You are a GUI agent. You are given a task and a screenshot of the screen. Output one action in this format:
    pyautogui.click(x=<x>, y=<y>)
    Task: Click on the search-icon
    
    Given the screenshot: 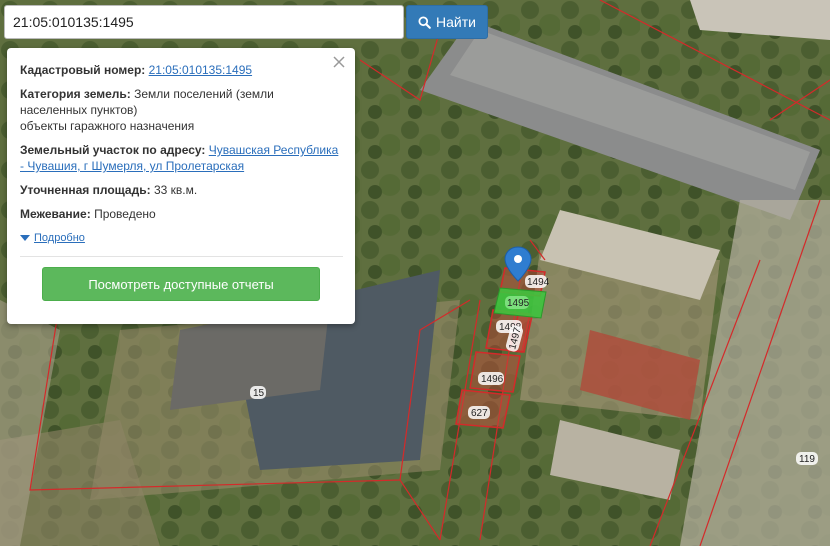 What is the action you would take?
    pyautogui.click(x=424, y=22)
    